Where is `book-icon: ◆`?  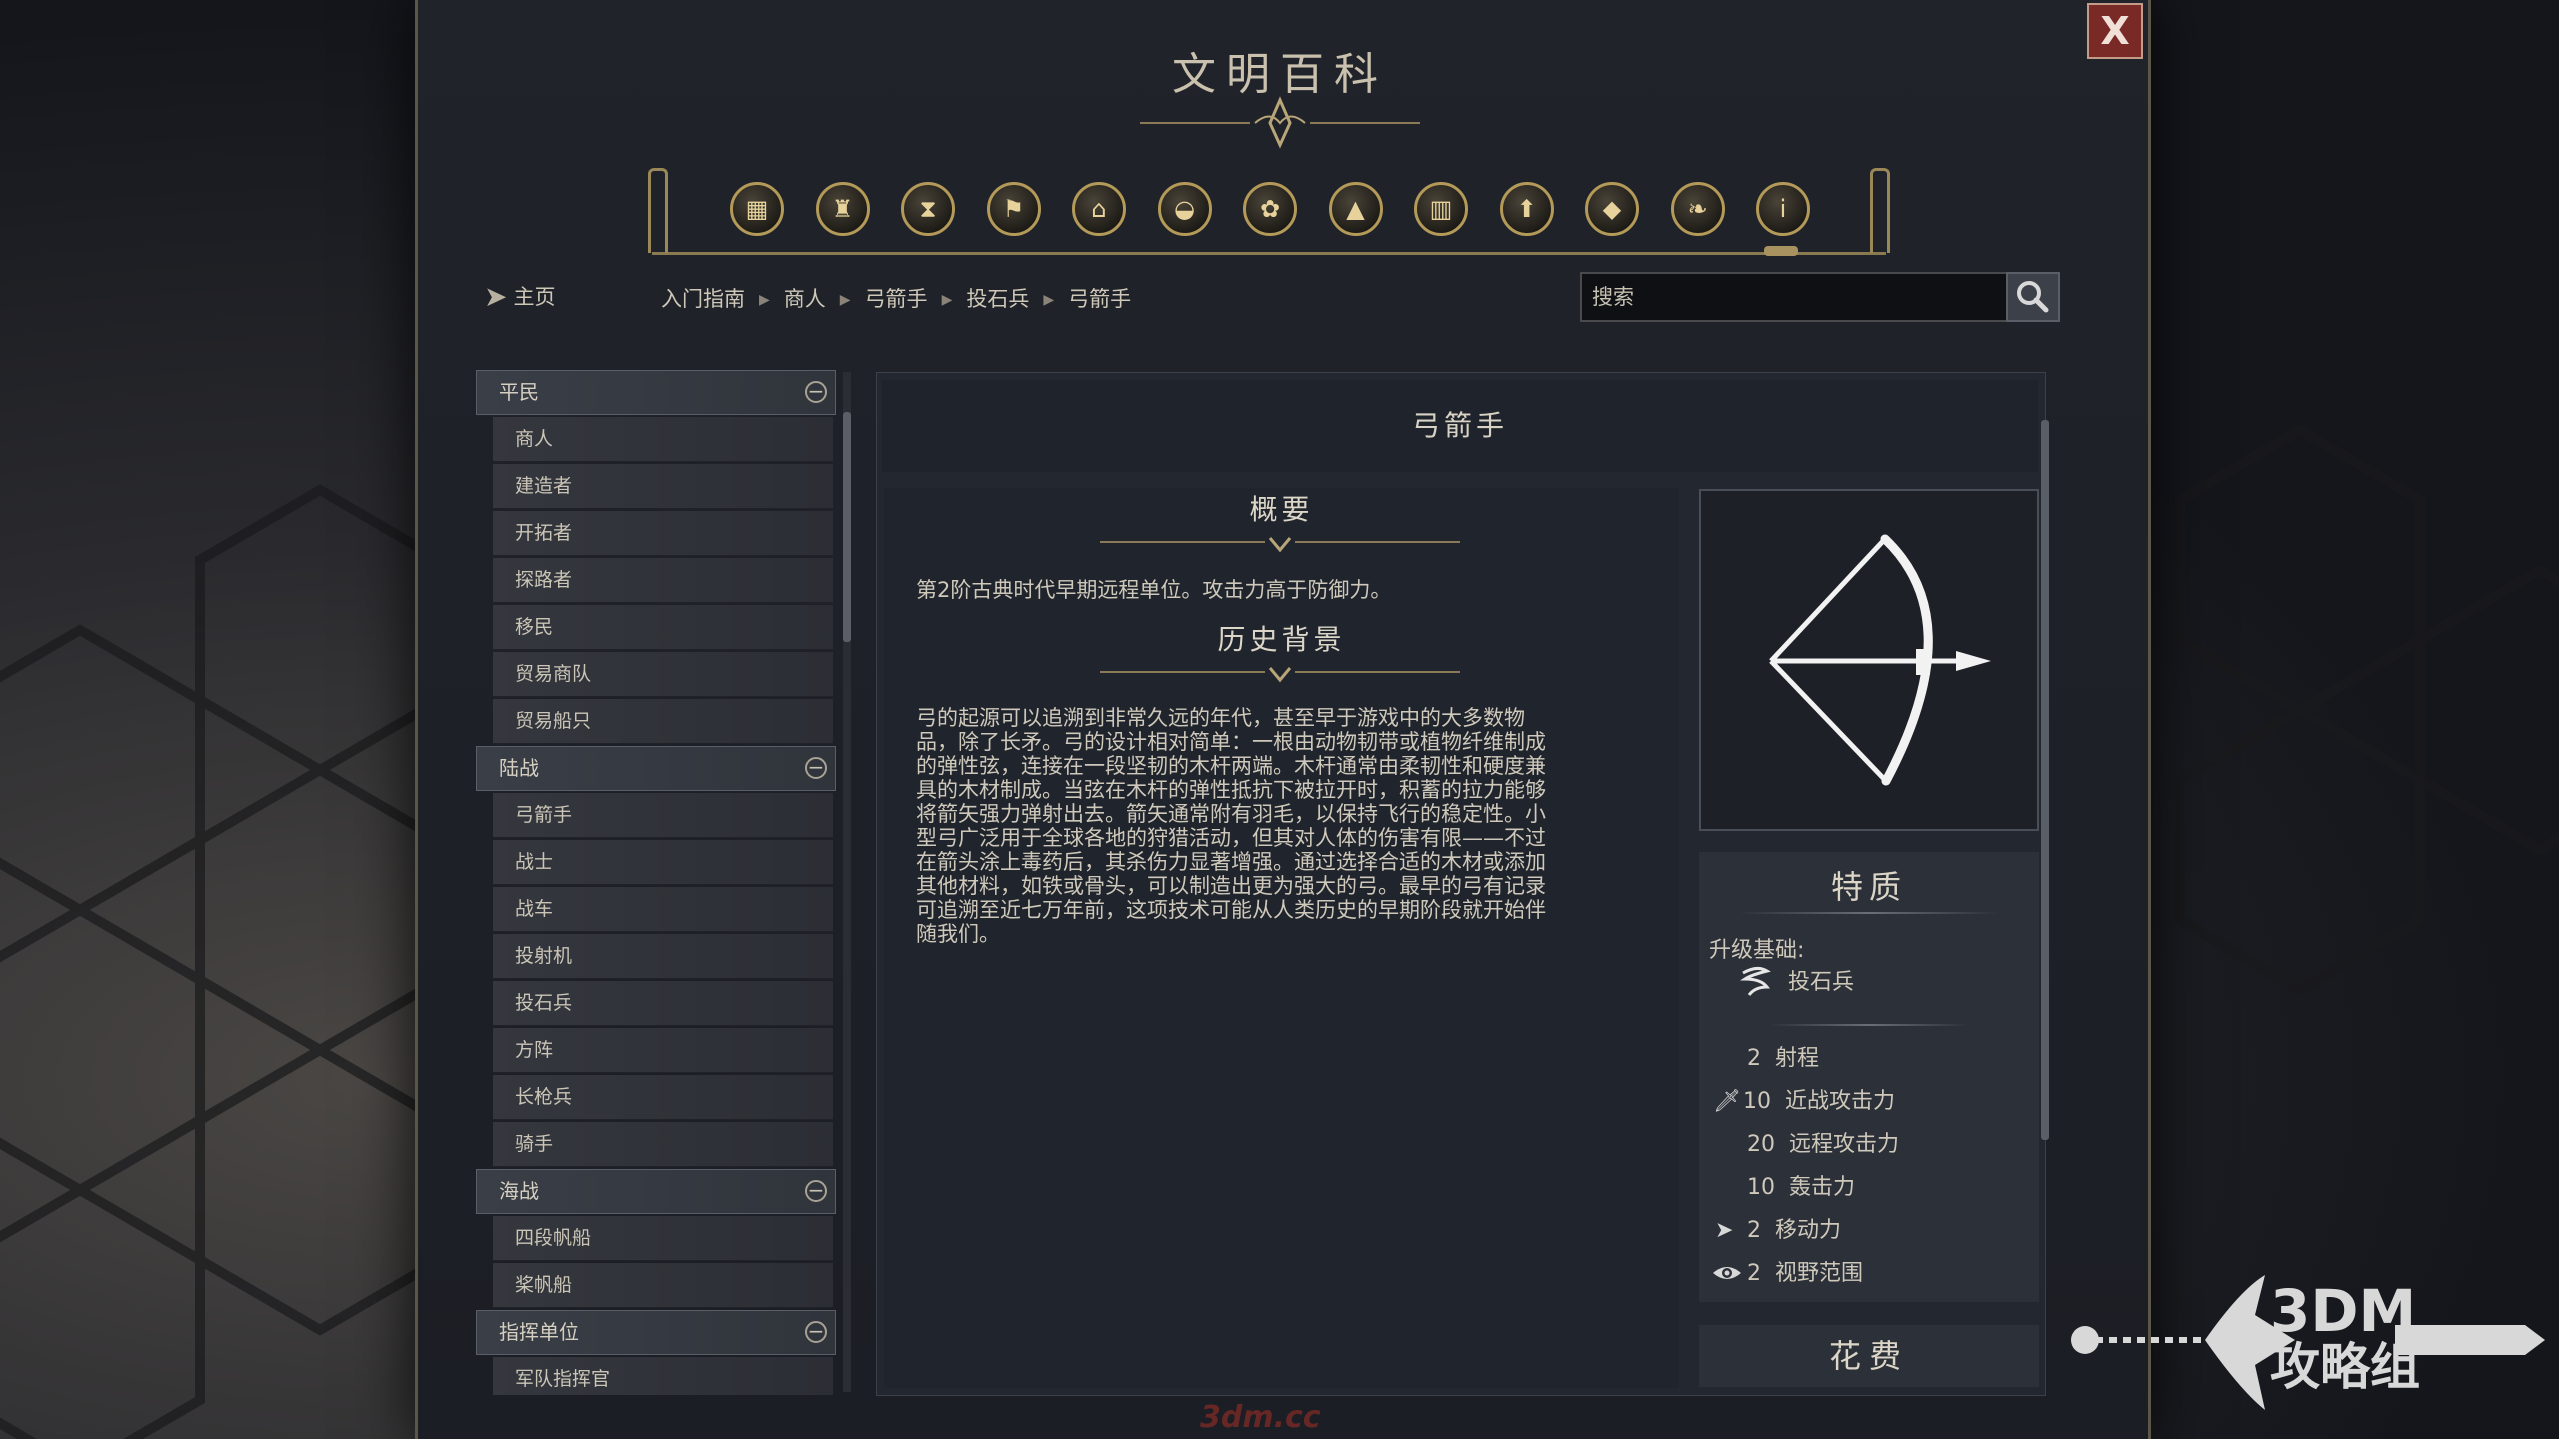
book-icon: ◆ is located at coordinates (1612, 209).